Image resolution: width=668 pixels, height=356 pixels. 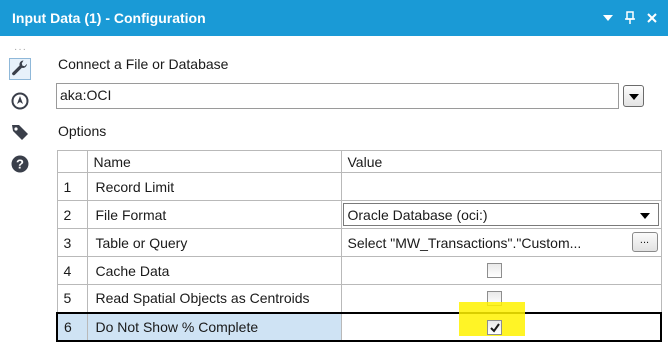 I want to click on pin-icon, so click(x=630, y=18).